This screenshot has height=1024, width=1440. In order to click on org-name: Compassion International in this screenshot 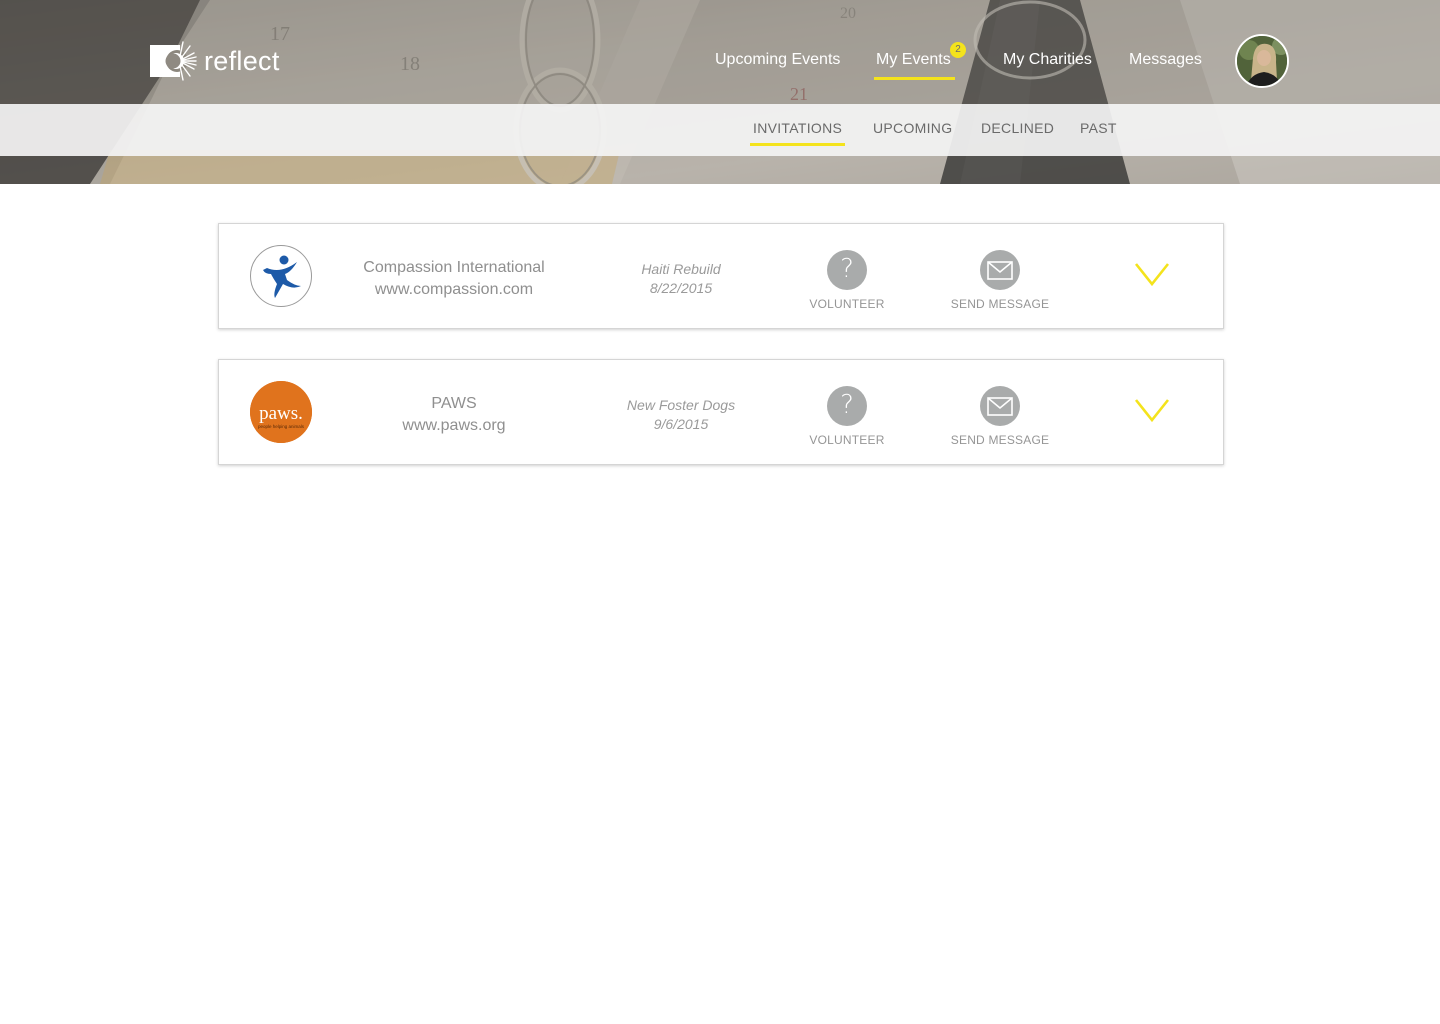, I will do `click(454, 267)`.